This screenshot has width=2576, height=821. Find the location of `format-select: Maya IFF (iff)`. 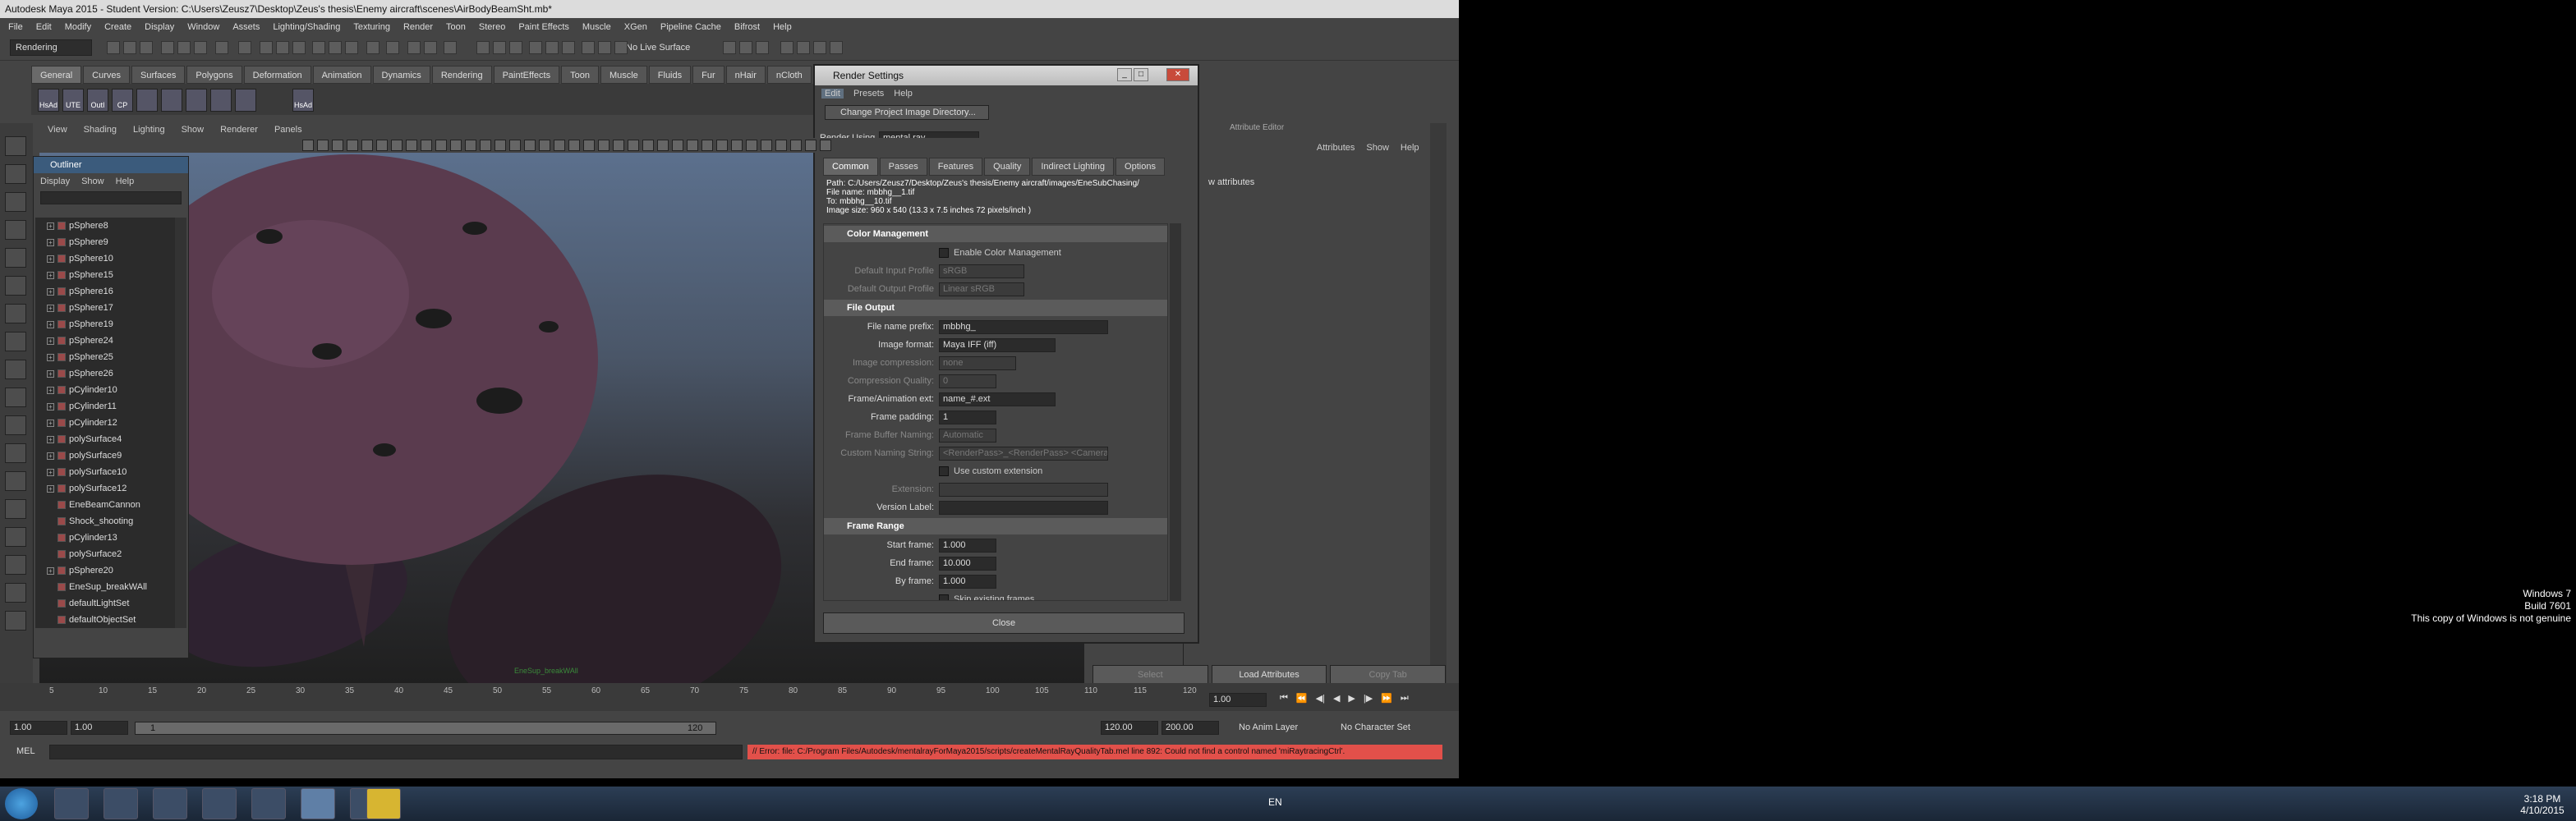

format-select: Maya IFF (iff) is located at coordinates (997, 344).